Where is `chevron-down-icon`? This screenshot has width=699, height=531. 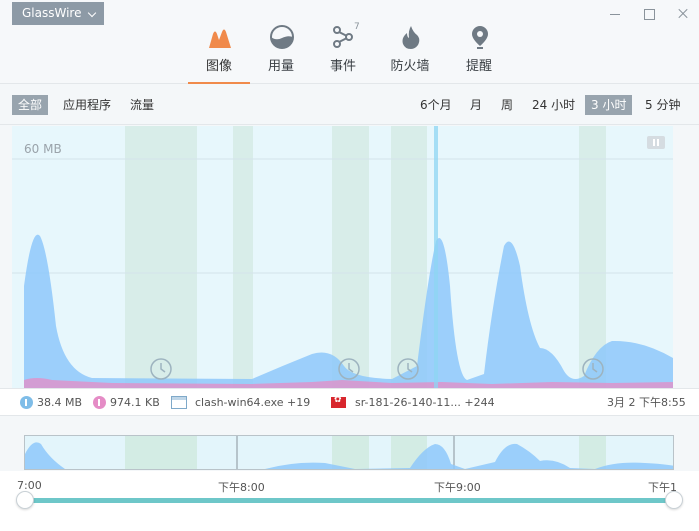
chevron-down-icon is located at coordinates (92, 13).